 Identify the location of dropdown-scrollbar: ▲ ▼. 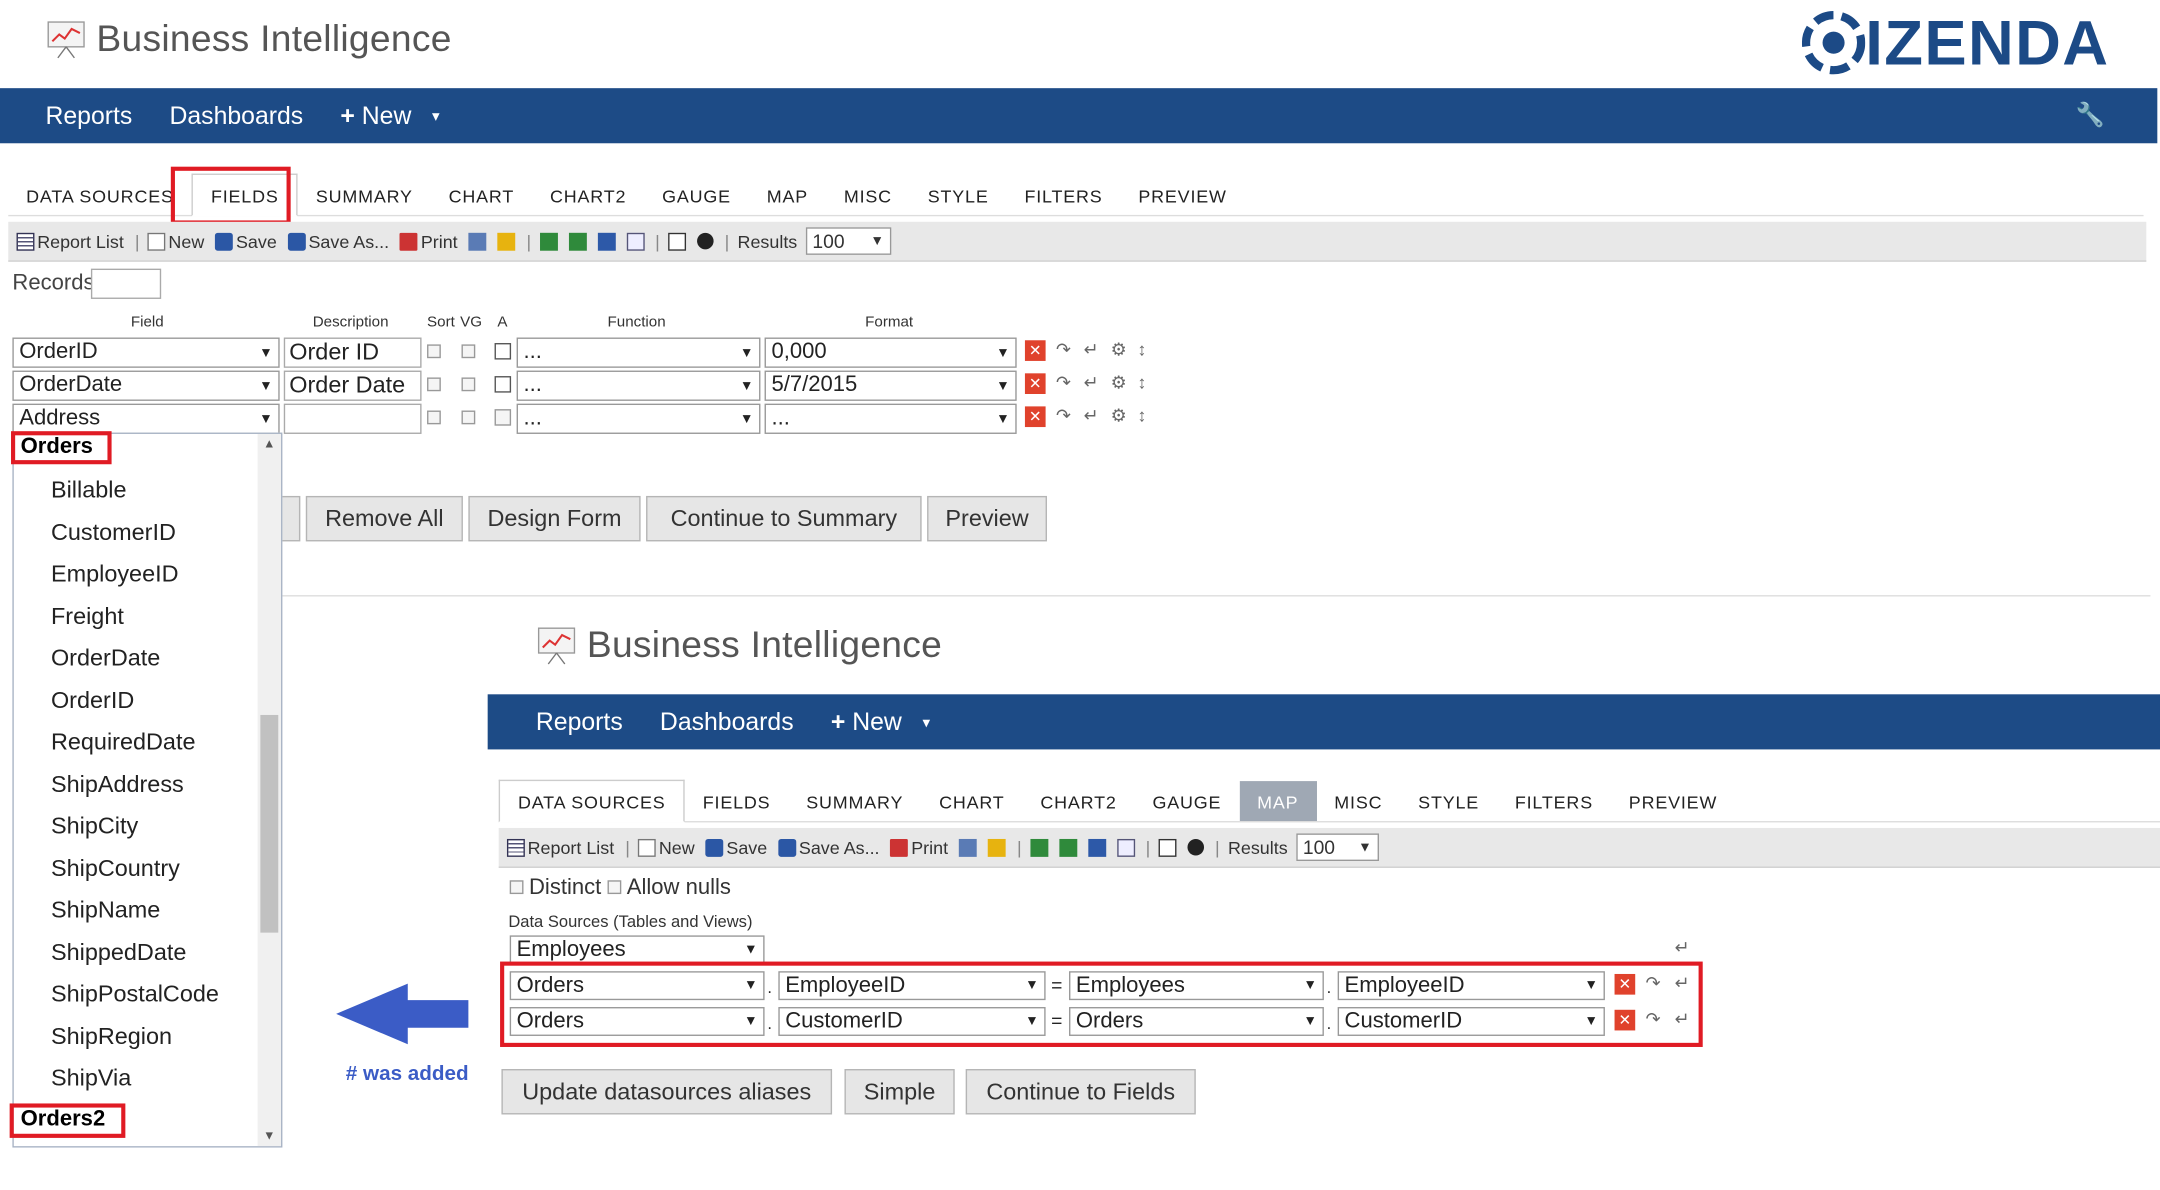
(269, 790).